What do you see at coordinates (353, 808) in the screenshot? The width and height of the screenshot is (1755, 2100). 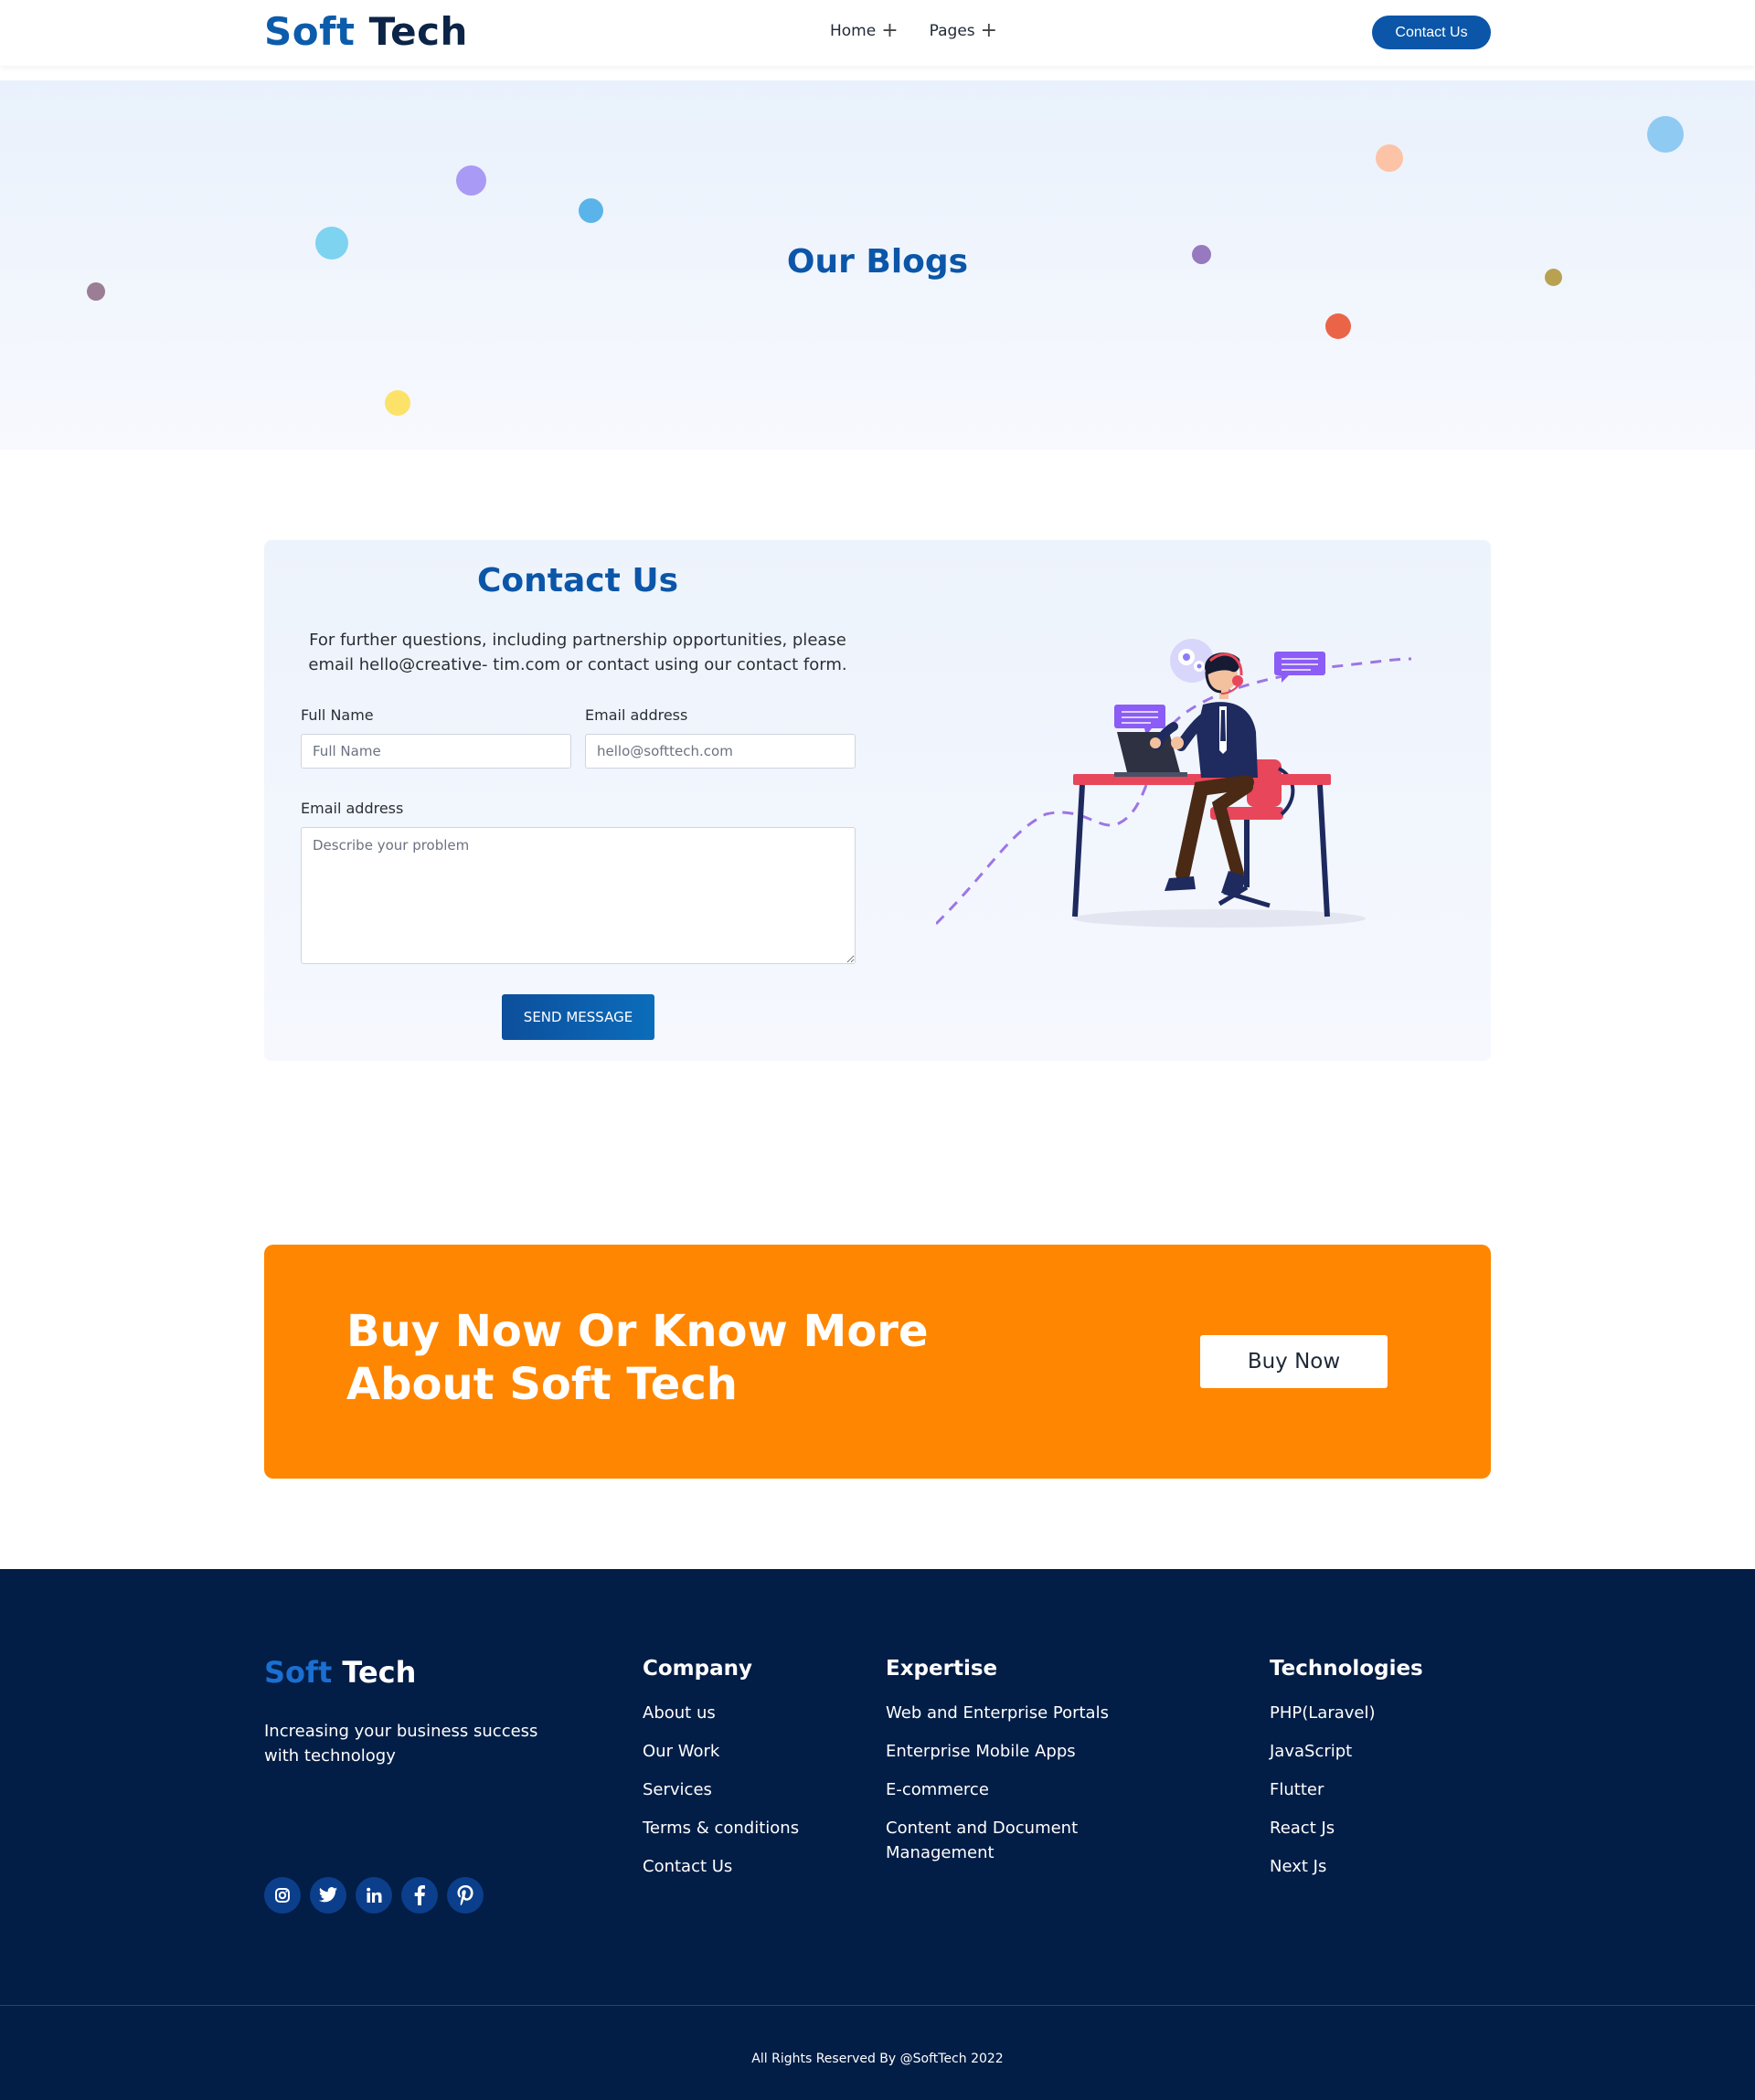 I see `message-label: Email address` at bounding box center [353, 808].